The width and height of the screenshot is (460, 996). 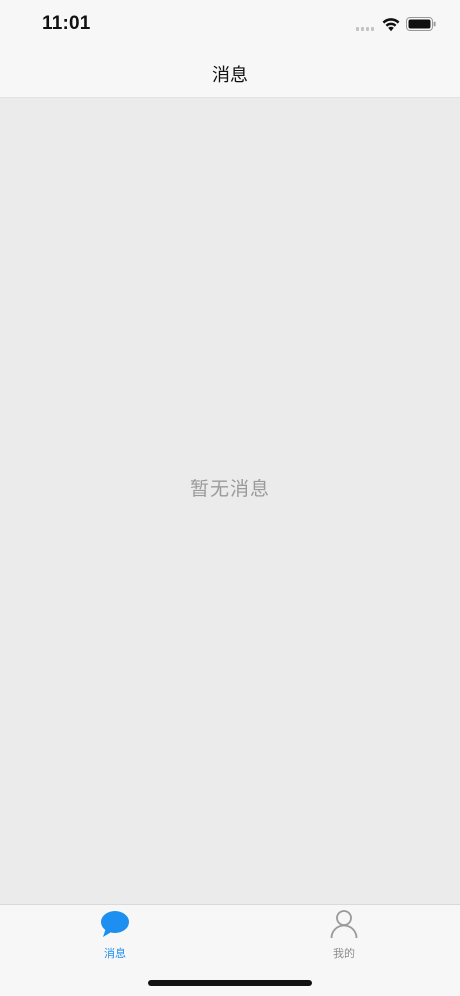 What do you see at coordinates (344, 953) in the screenshot?
I see `tab-profile-label: 我的` at bounding box center [344, 953].